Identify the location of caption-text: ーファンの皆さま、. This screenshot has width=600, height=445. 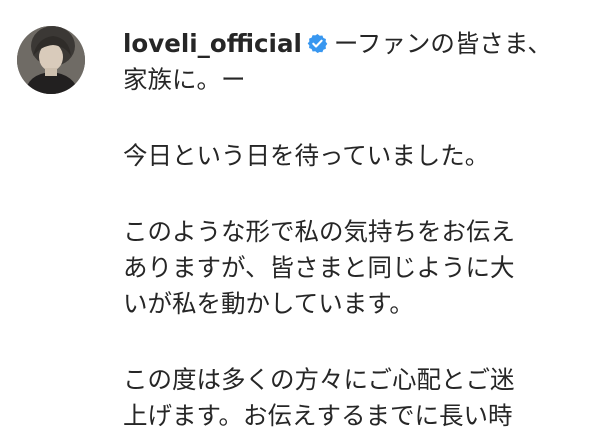
(442, 43).